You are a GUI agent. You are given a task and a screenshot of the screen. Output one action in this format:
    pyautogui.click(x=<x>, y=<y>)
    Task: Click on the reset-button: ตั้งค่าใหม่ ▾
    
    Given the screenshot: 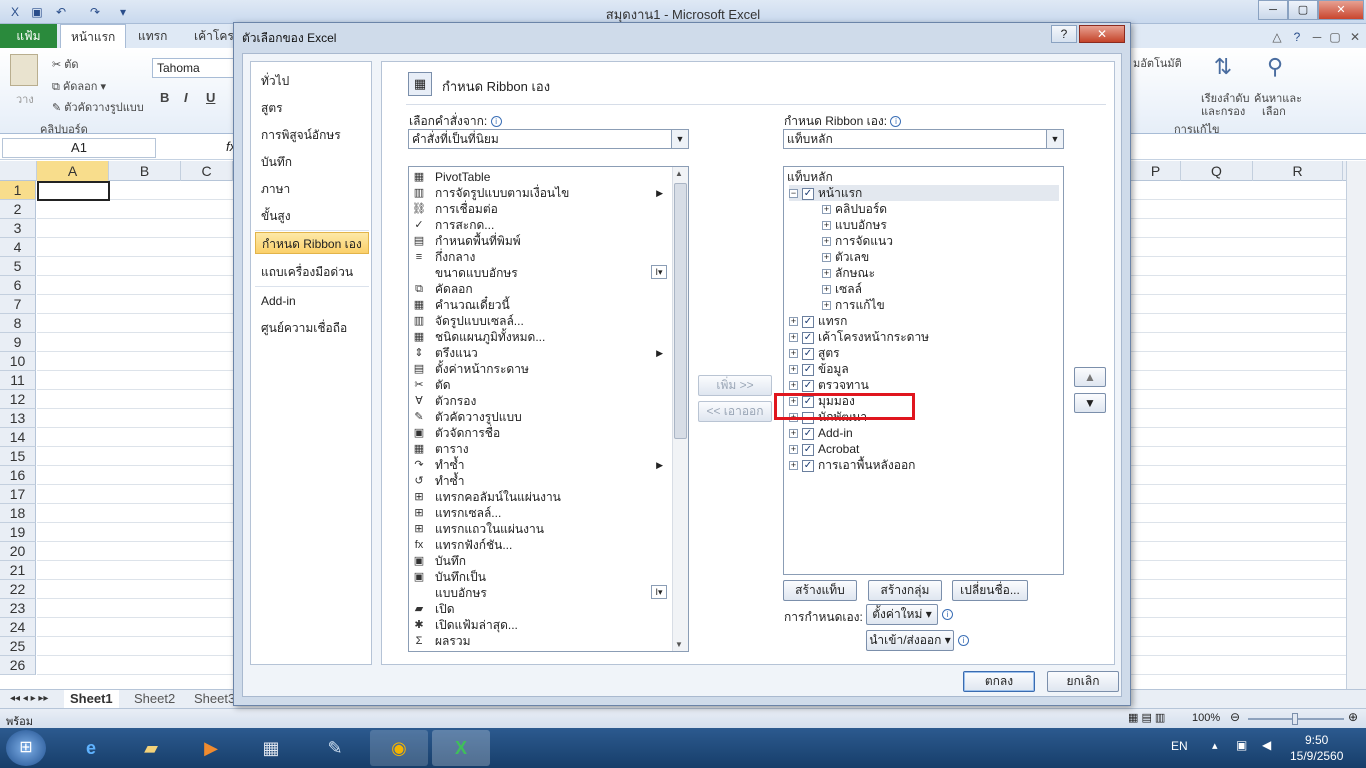 What is the action you would take?
    pyautogui.click(x=902, y=614)
    